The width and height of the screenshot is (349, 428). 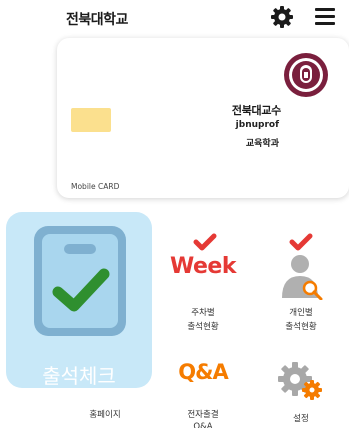 I want to click on settings-tile: 설정, so click(x=301, y=392).